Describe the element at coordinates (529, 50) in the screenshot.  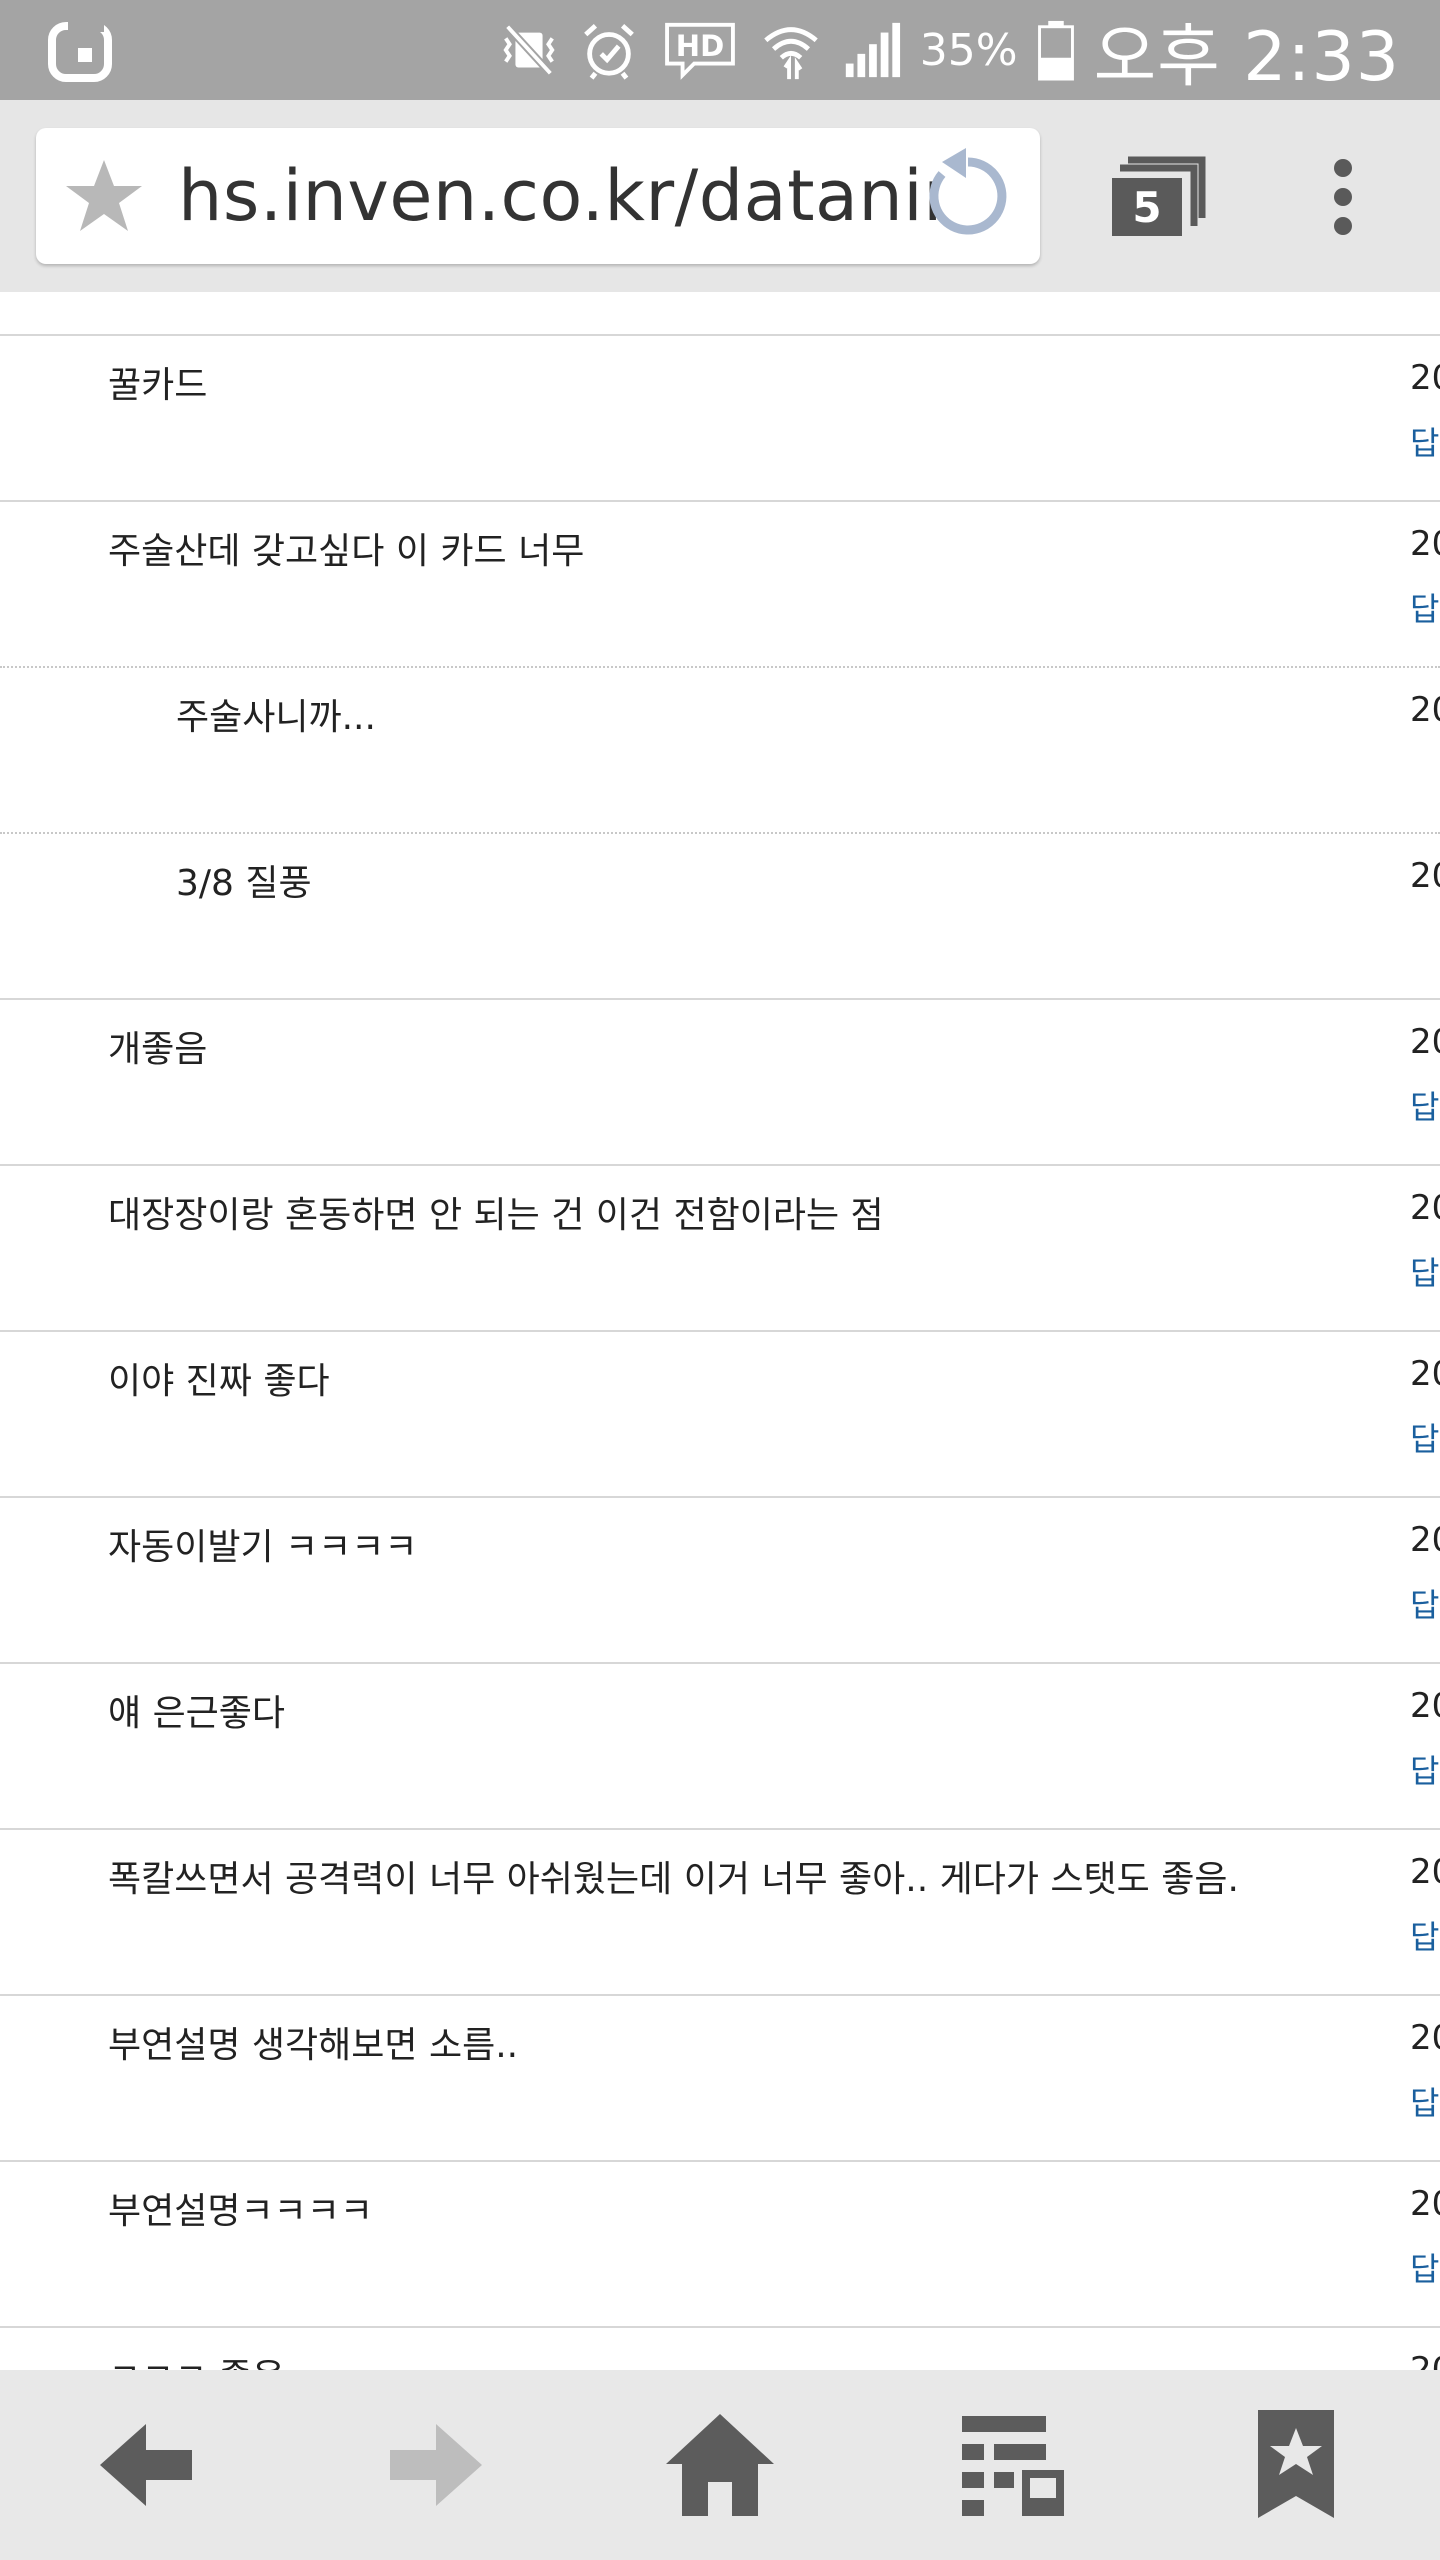
I see `vibrate-off-icon` at that location.